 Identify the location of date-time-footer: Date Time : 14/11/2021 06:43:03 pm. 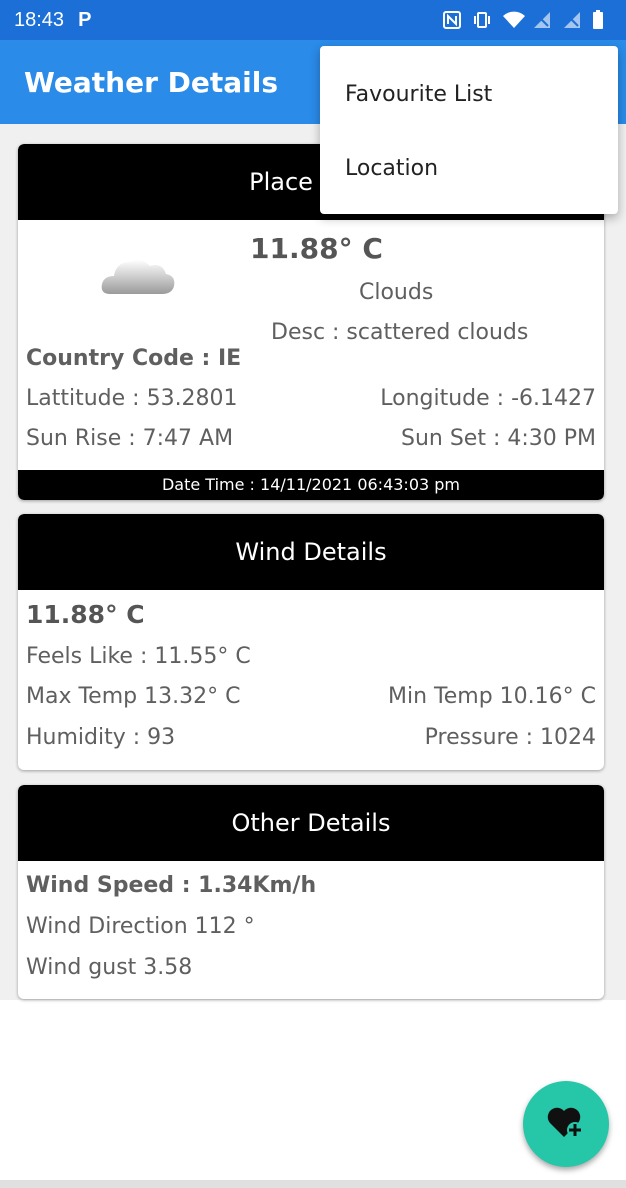
(311, 485).